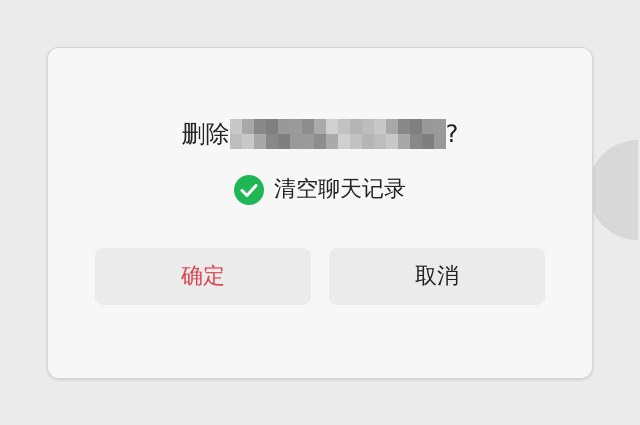 The width and height of the screenshot is (640, 425). What do you see at coordinates (340, 190) in the screenshot?
I see `option-label: 清空聊天记录` at bounding box center [340, 190].